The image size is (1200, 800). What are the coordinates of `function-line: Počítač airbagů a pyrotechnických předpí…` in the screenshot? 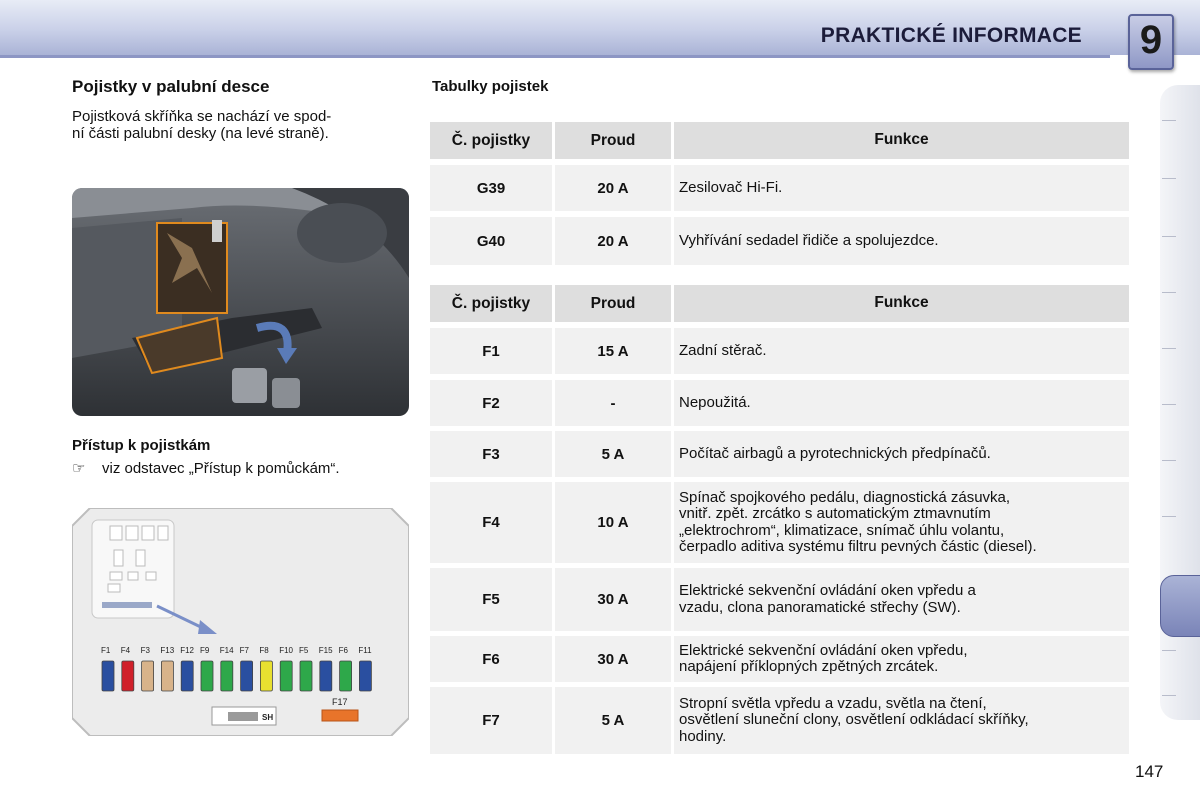 It's located at (835, 453).